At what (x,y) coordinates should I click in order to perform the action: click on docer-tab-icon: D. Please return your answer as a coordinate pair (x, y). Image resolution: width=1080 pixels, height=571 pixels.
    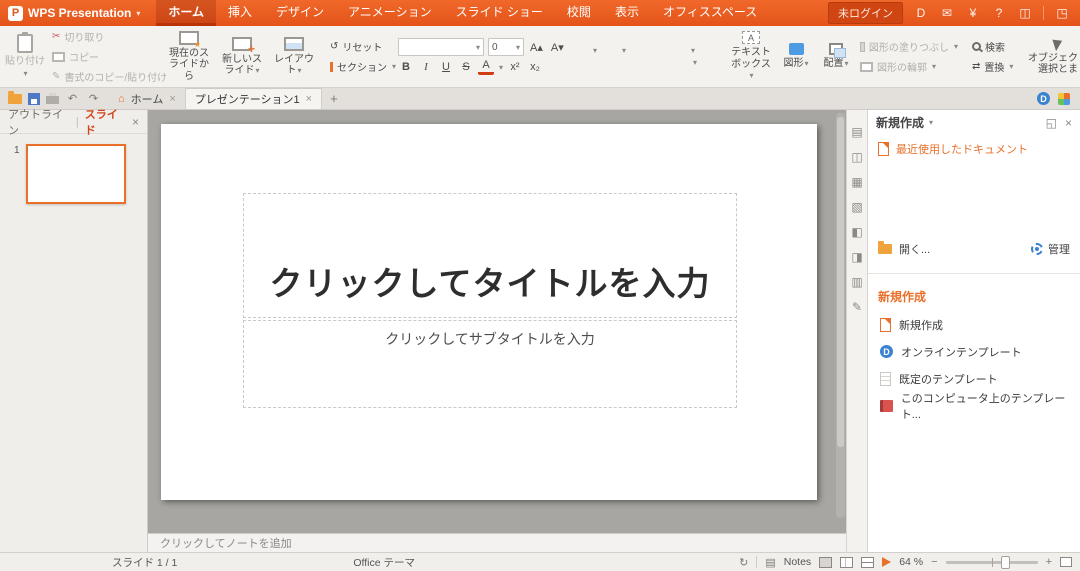
    Looking at the image, I should click on (1043, 98).